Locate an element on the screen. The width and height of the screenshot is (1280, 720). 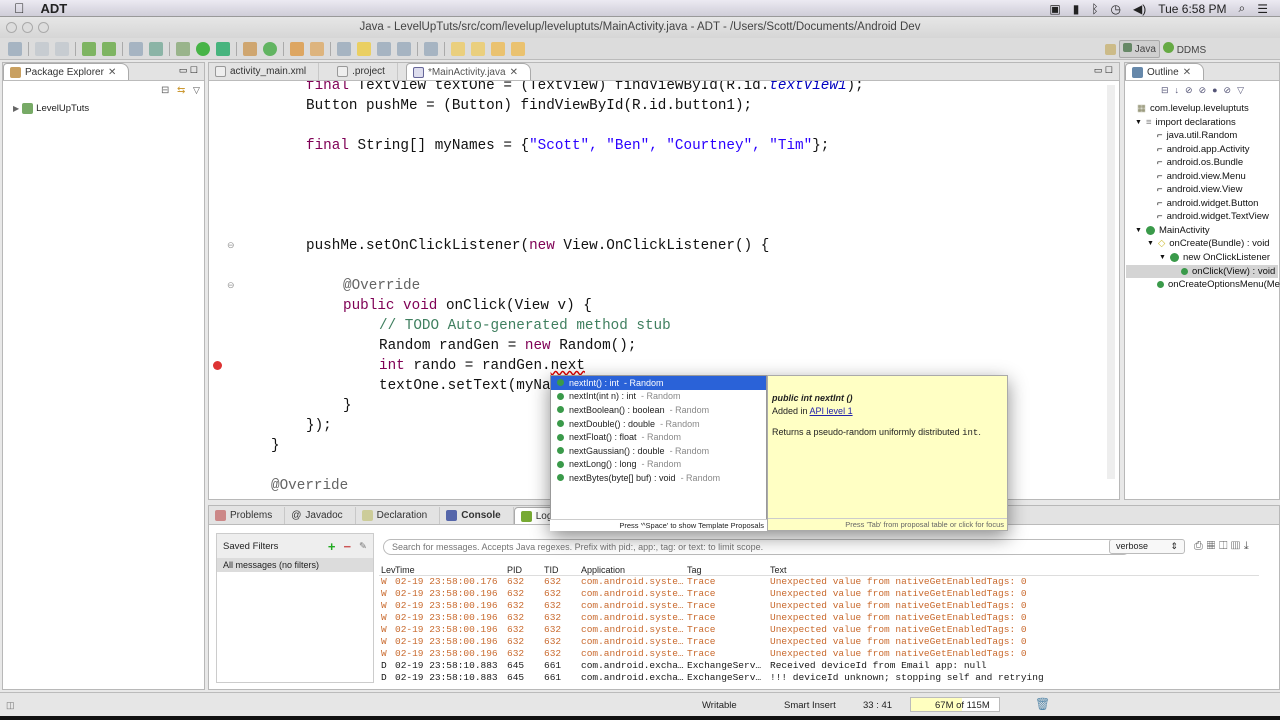
garbage-collect-icon: 🗑 is located at coordinates (1042, 704).